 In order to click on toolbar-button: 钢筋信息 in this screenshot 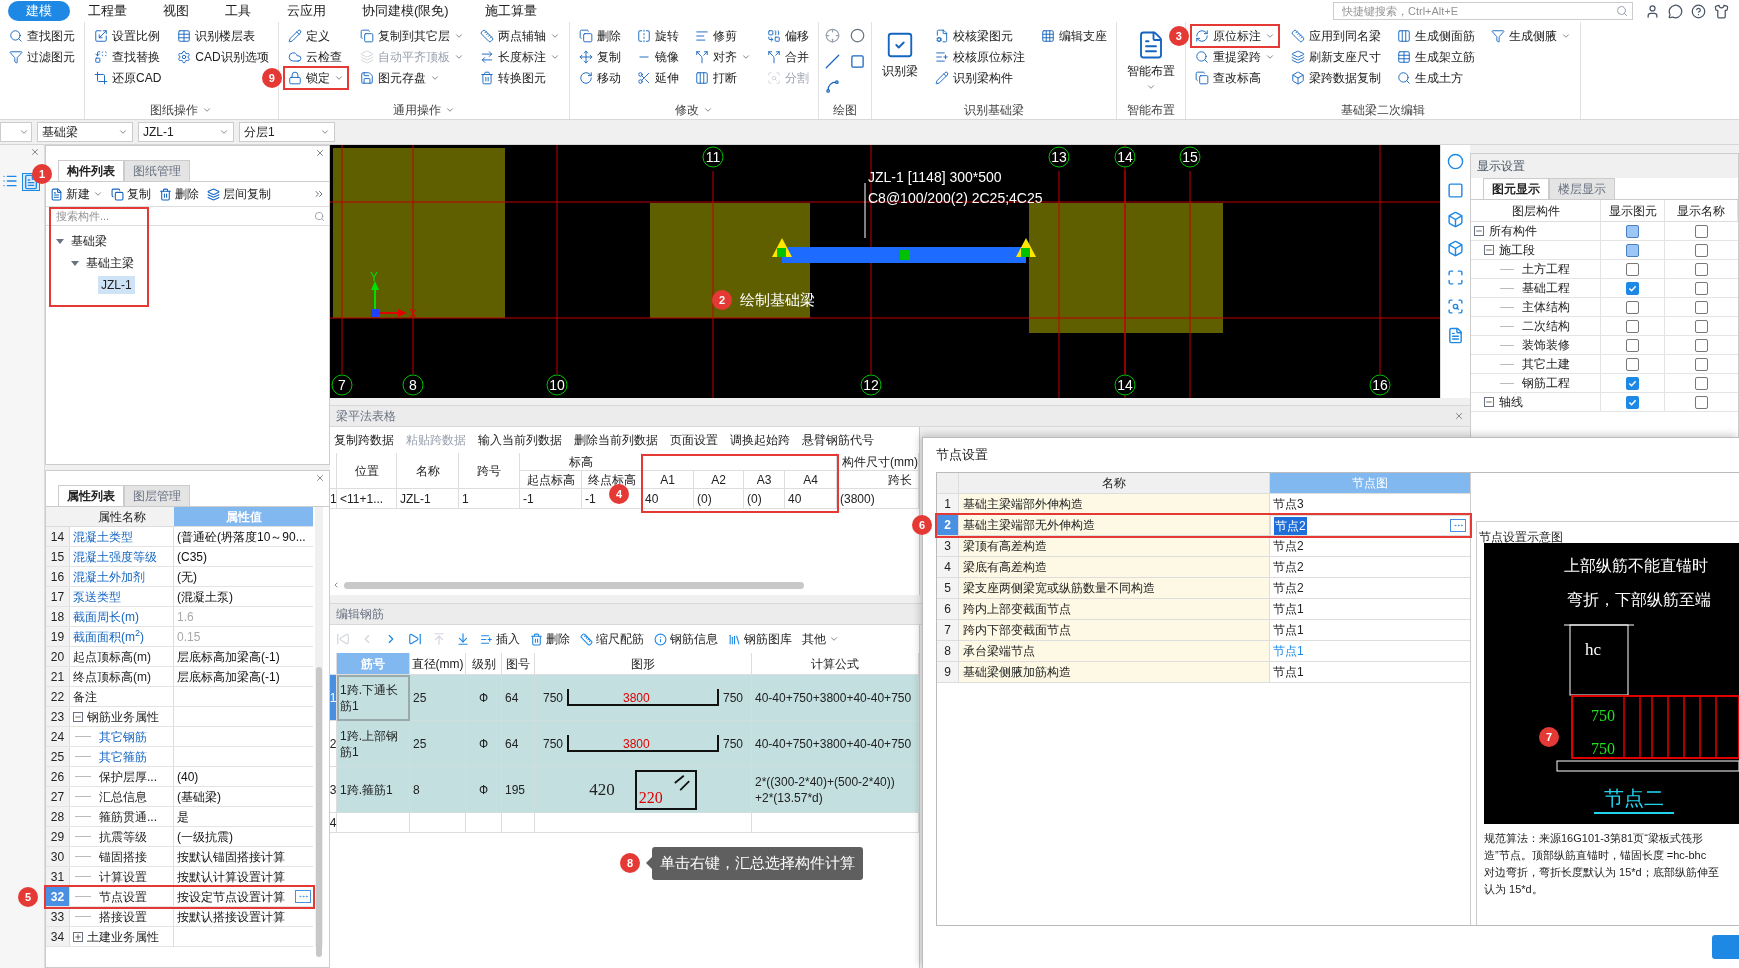, I will do `click(686, 639)`.